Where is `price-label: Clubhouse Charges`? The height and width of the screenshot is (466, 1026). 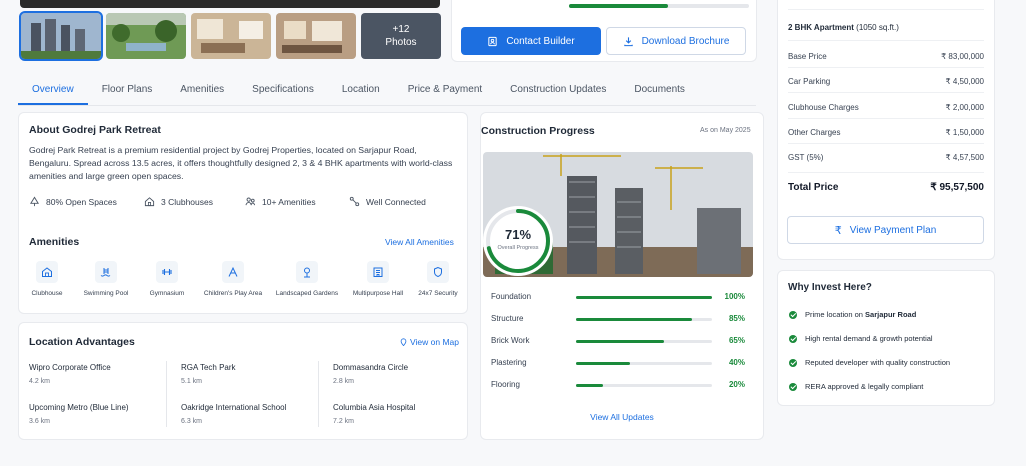
price-label: Clubhouse Charges is located at coordinates (823, 107).